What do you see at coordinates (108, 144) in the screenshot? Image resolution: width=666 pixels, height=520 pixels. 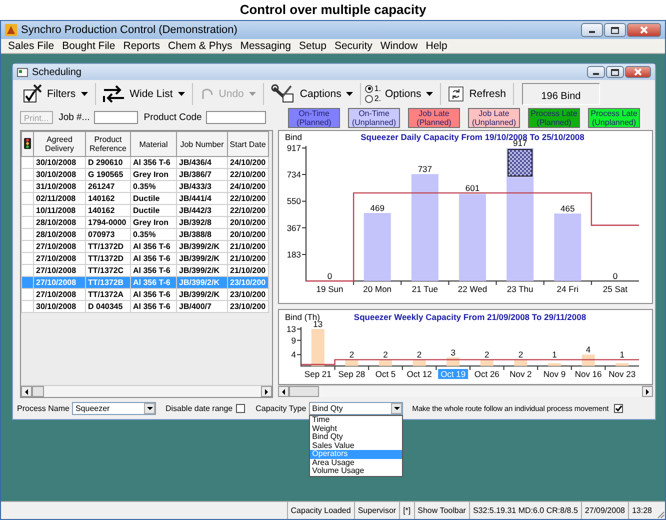 I see `column-header: Product Reference` at bounding box center [108, 144].